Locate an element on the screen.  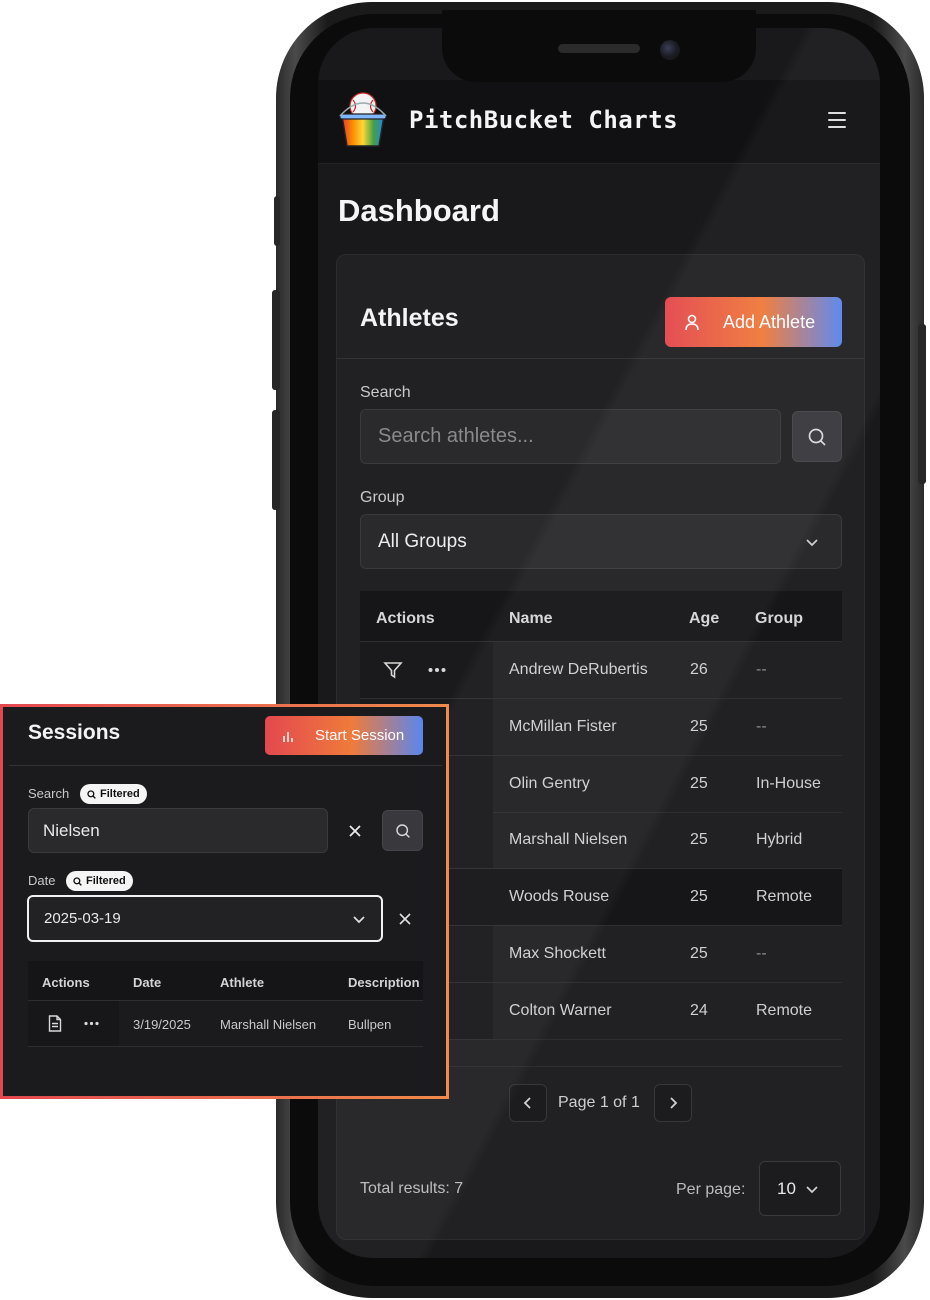
column-header-name: Name is located at coordinates (531, 619).